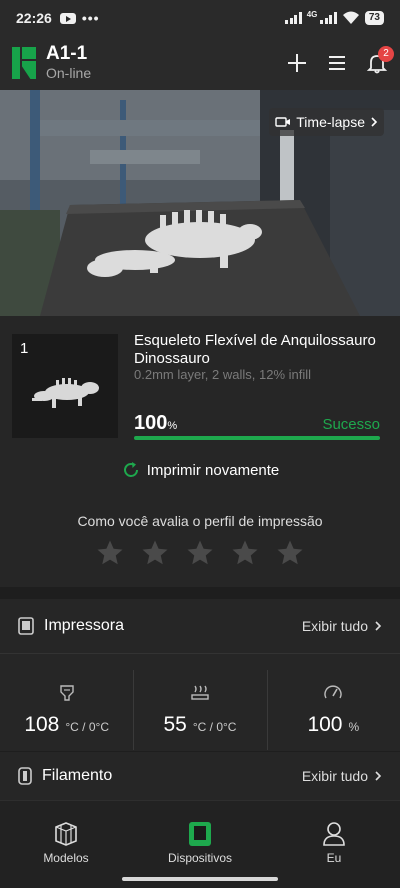  I want to click on nozzle-temp-value: 108, so click(42, 724).